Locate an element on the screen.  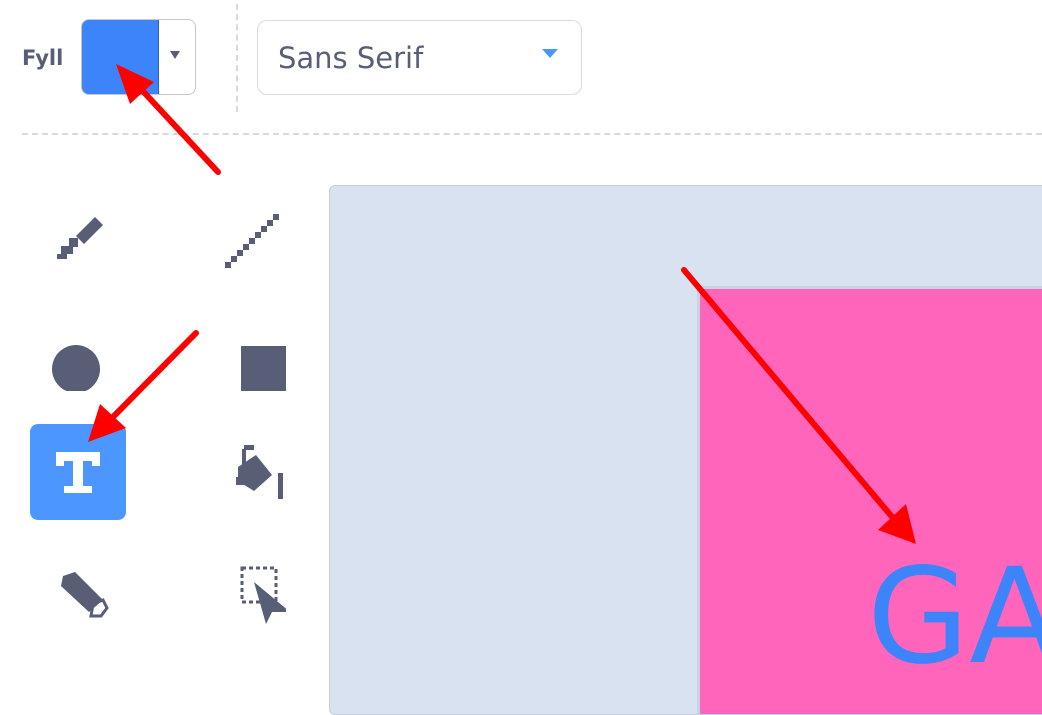
section-divider is located at coordinates (532, 134).